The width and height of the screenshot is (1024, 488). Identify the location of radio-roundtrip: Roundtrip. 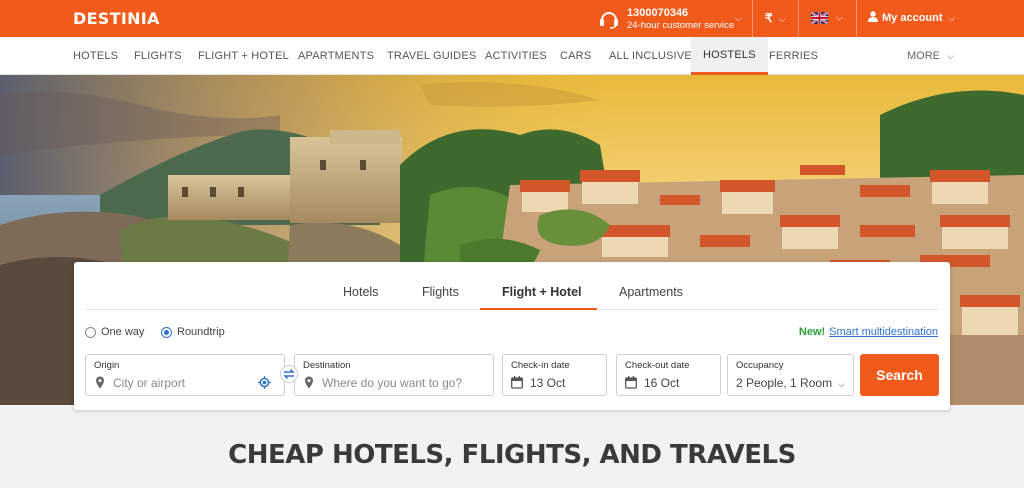
(193, 332).